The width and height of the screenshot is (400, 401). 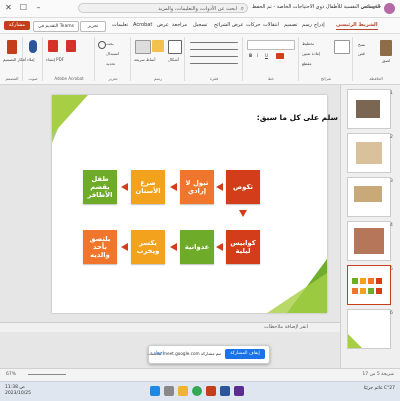 I want to click on slide-number: 3, so click(x=391, y=181).